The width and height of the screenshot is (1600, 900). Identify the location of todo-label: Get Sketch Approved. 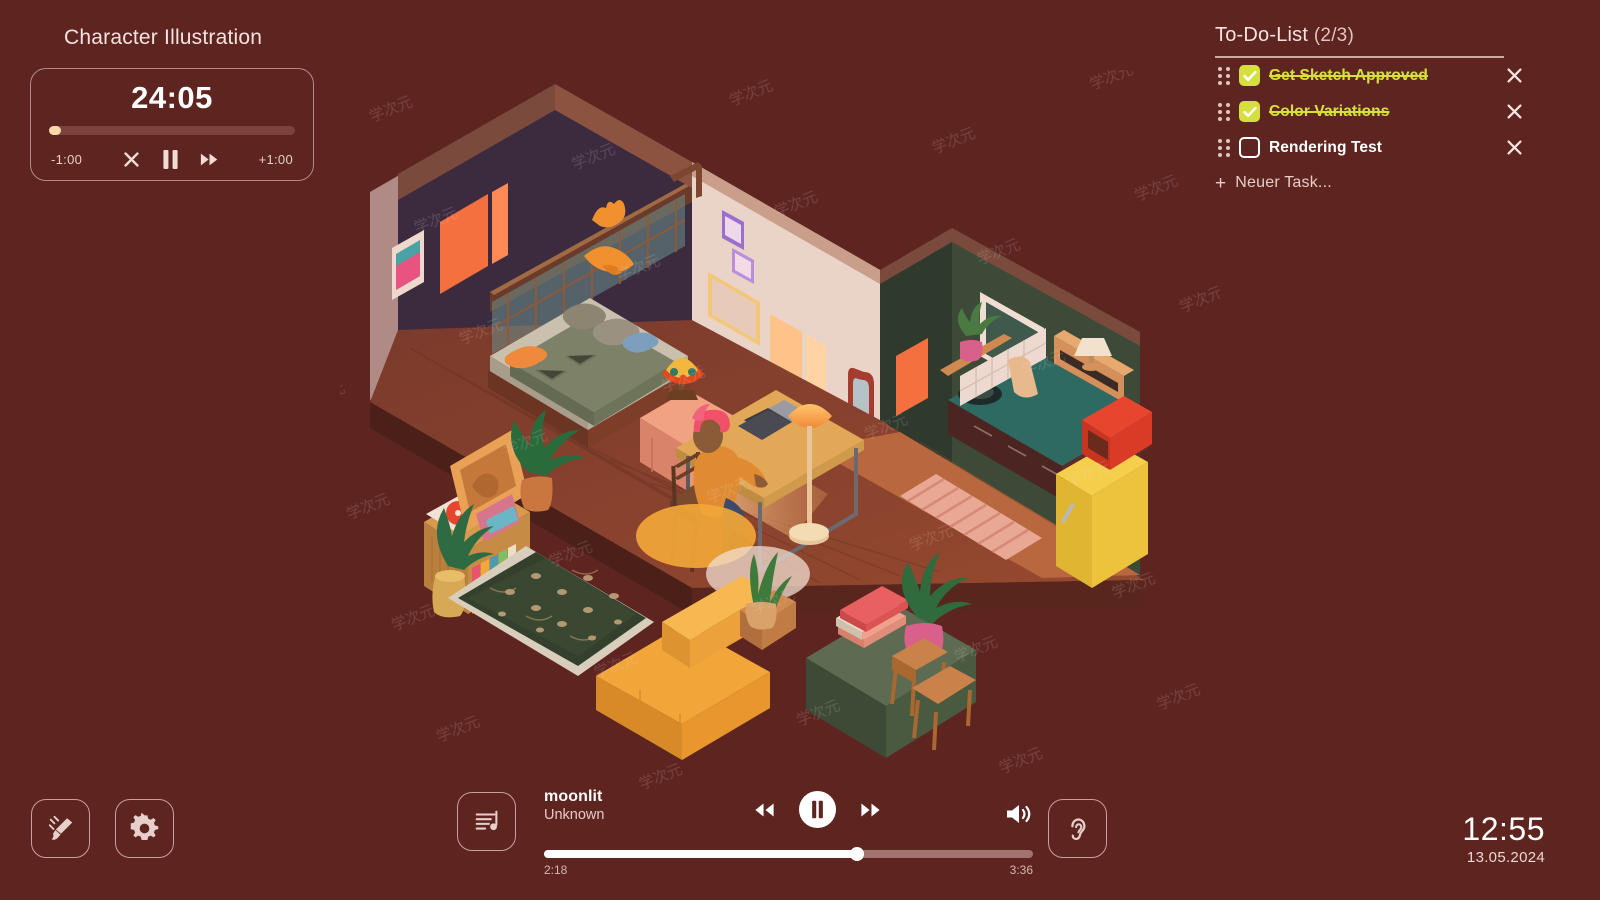
(1348, 75).